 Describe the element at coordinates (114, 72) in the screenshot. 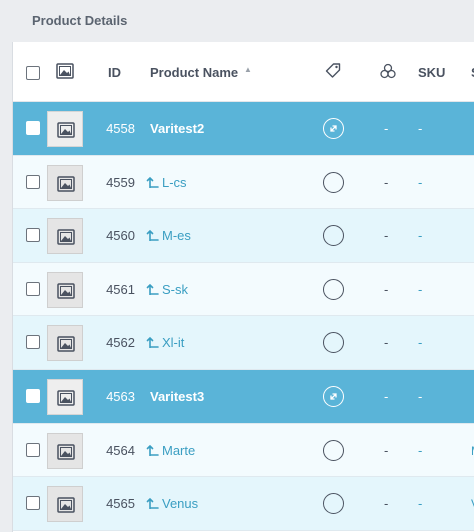

I see `column-header-id: ID` at that location.